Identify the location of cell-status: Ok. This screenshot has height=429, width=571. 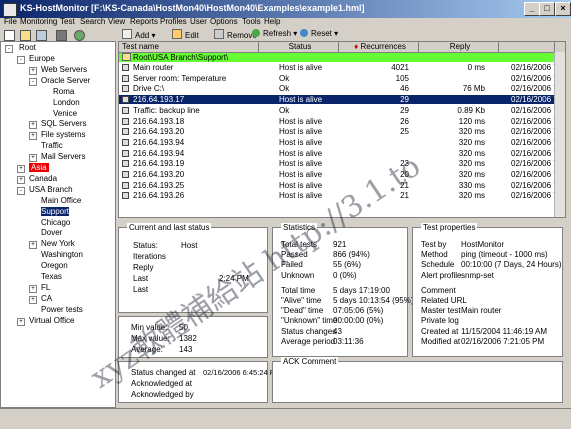
(284, 89).